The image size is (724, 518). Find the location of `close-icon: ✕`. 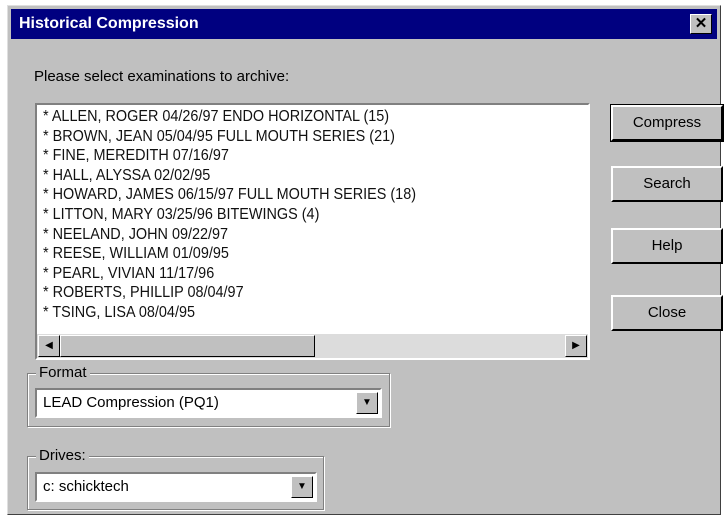

close-icon: ✕ is located at coordinates (701, 24).